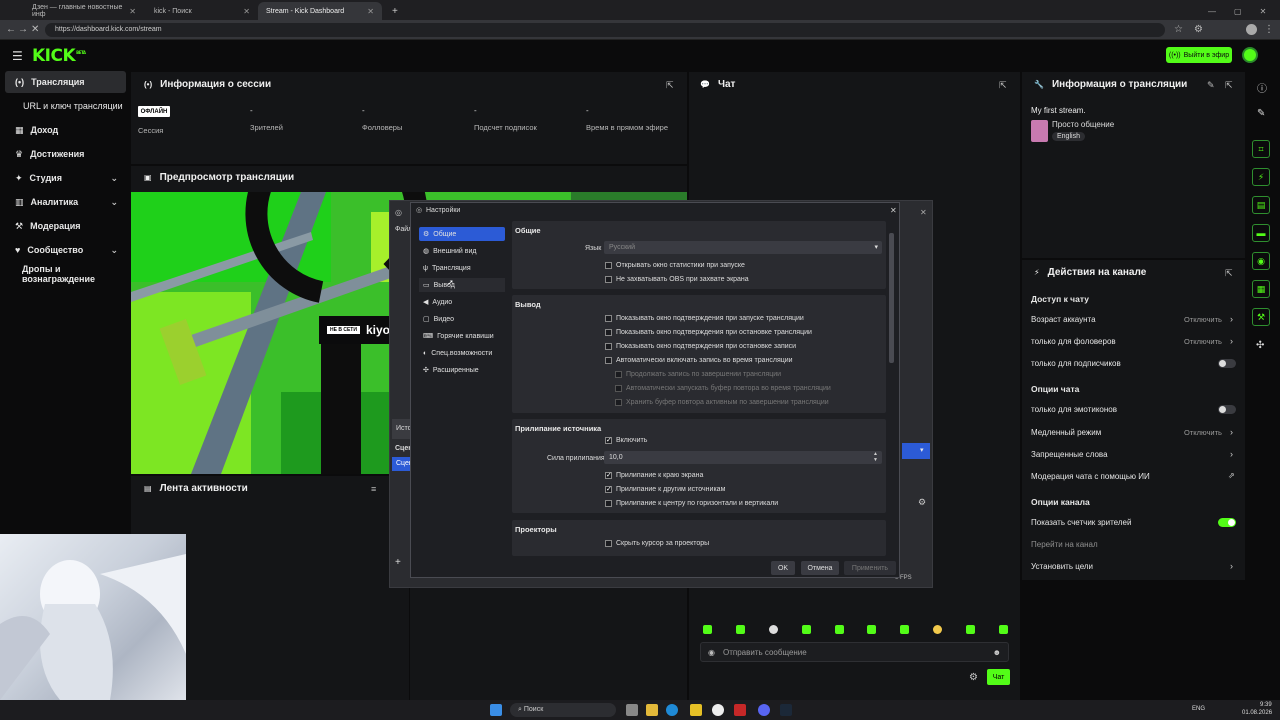  Describe the element at coordinates (65, 250) in the screenshot. I see `sidebar-item-community: ♥ Сообщество ⌄` at that location.